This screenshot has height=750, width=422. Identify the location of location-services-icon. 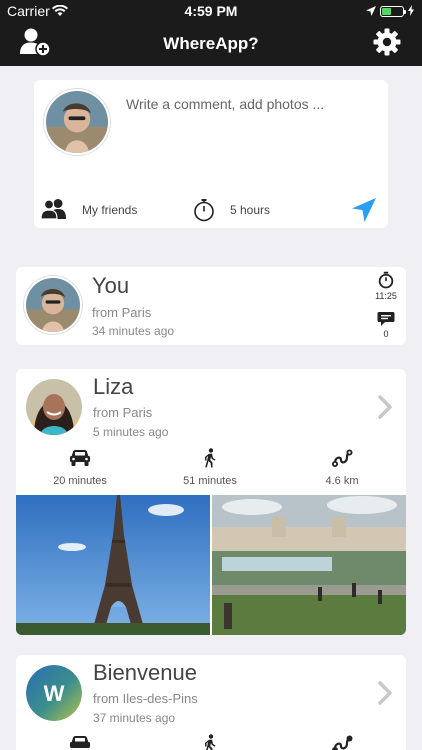
(371, 11).